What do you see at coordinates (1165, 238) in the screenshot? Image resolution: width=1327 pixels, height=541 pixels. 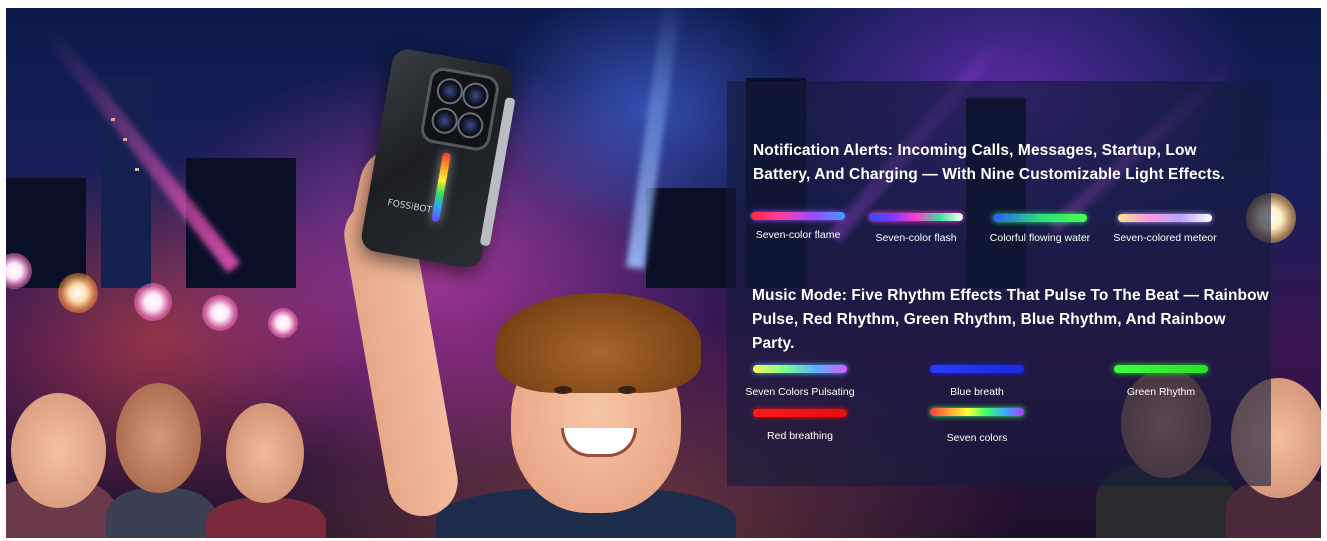 I see `effect-label: Seven-colored meteor` at bounding box center [1165, 238].